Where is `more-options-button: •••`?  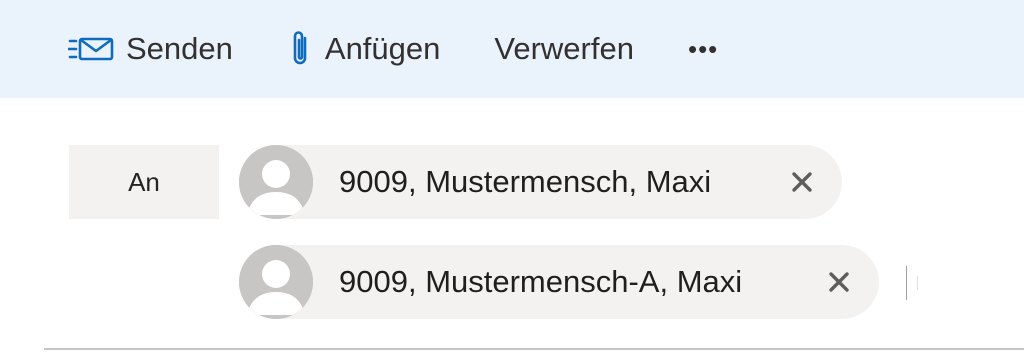 more-options-button: ••• is located at coordinates (703, 49).